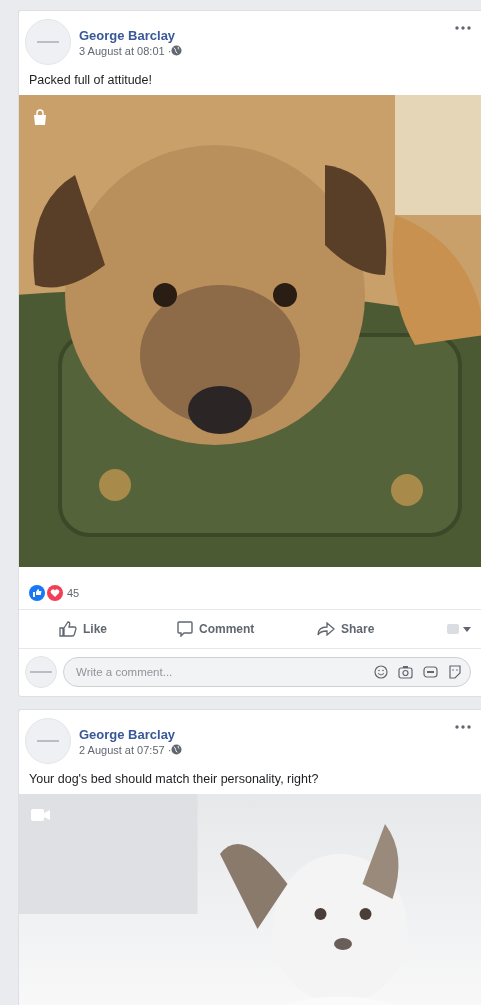 Image resolution: width=481 pixels, height=1005 pixels. I want to click on page-thumbnail-icon, so click(453, 629).